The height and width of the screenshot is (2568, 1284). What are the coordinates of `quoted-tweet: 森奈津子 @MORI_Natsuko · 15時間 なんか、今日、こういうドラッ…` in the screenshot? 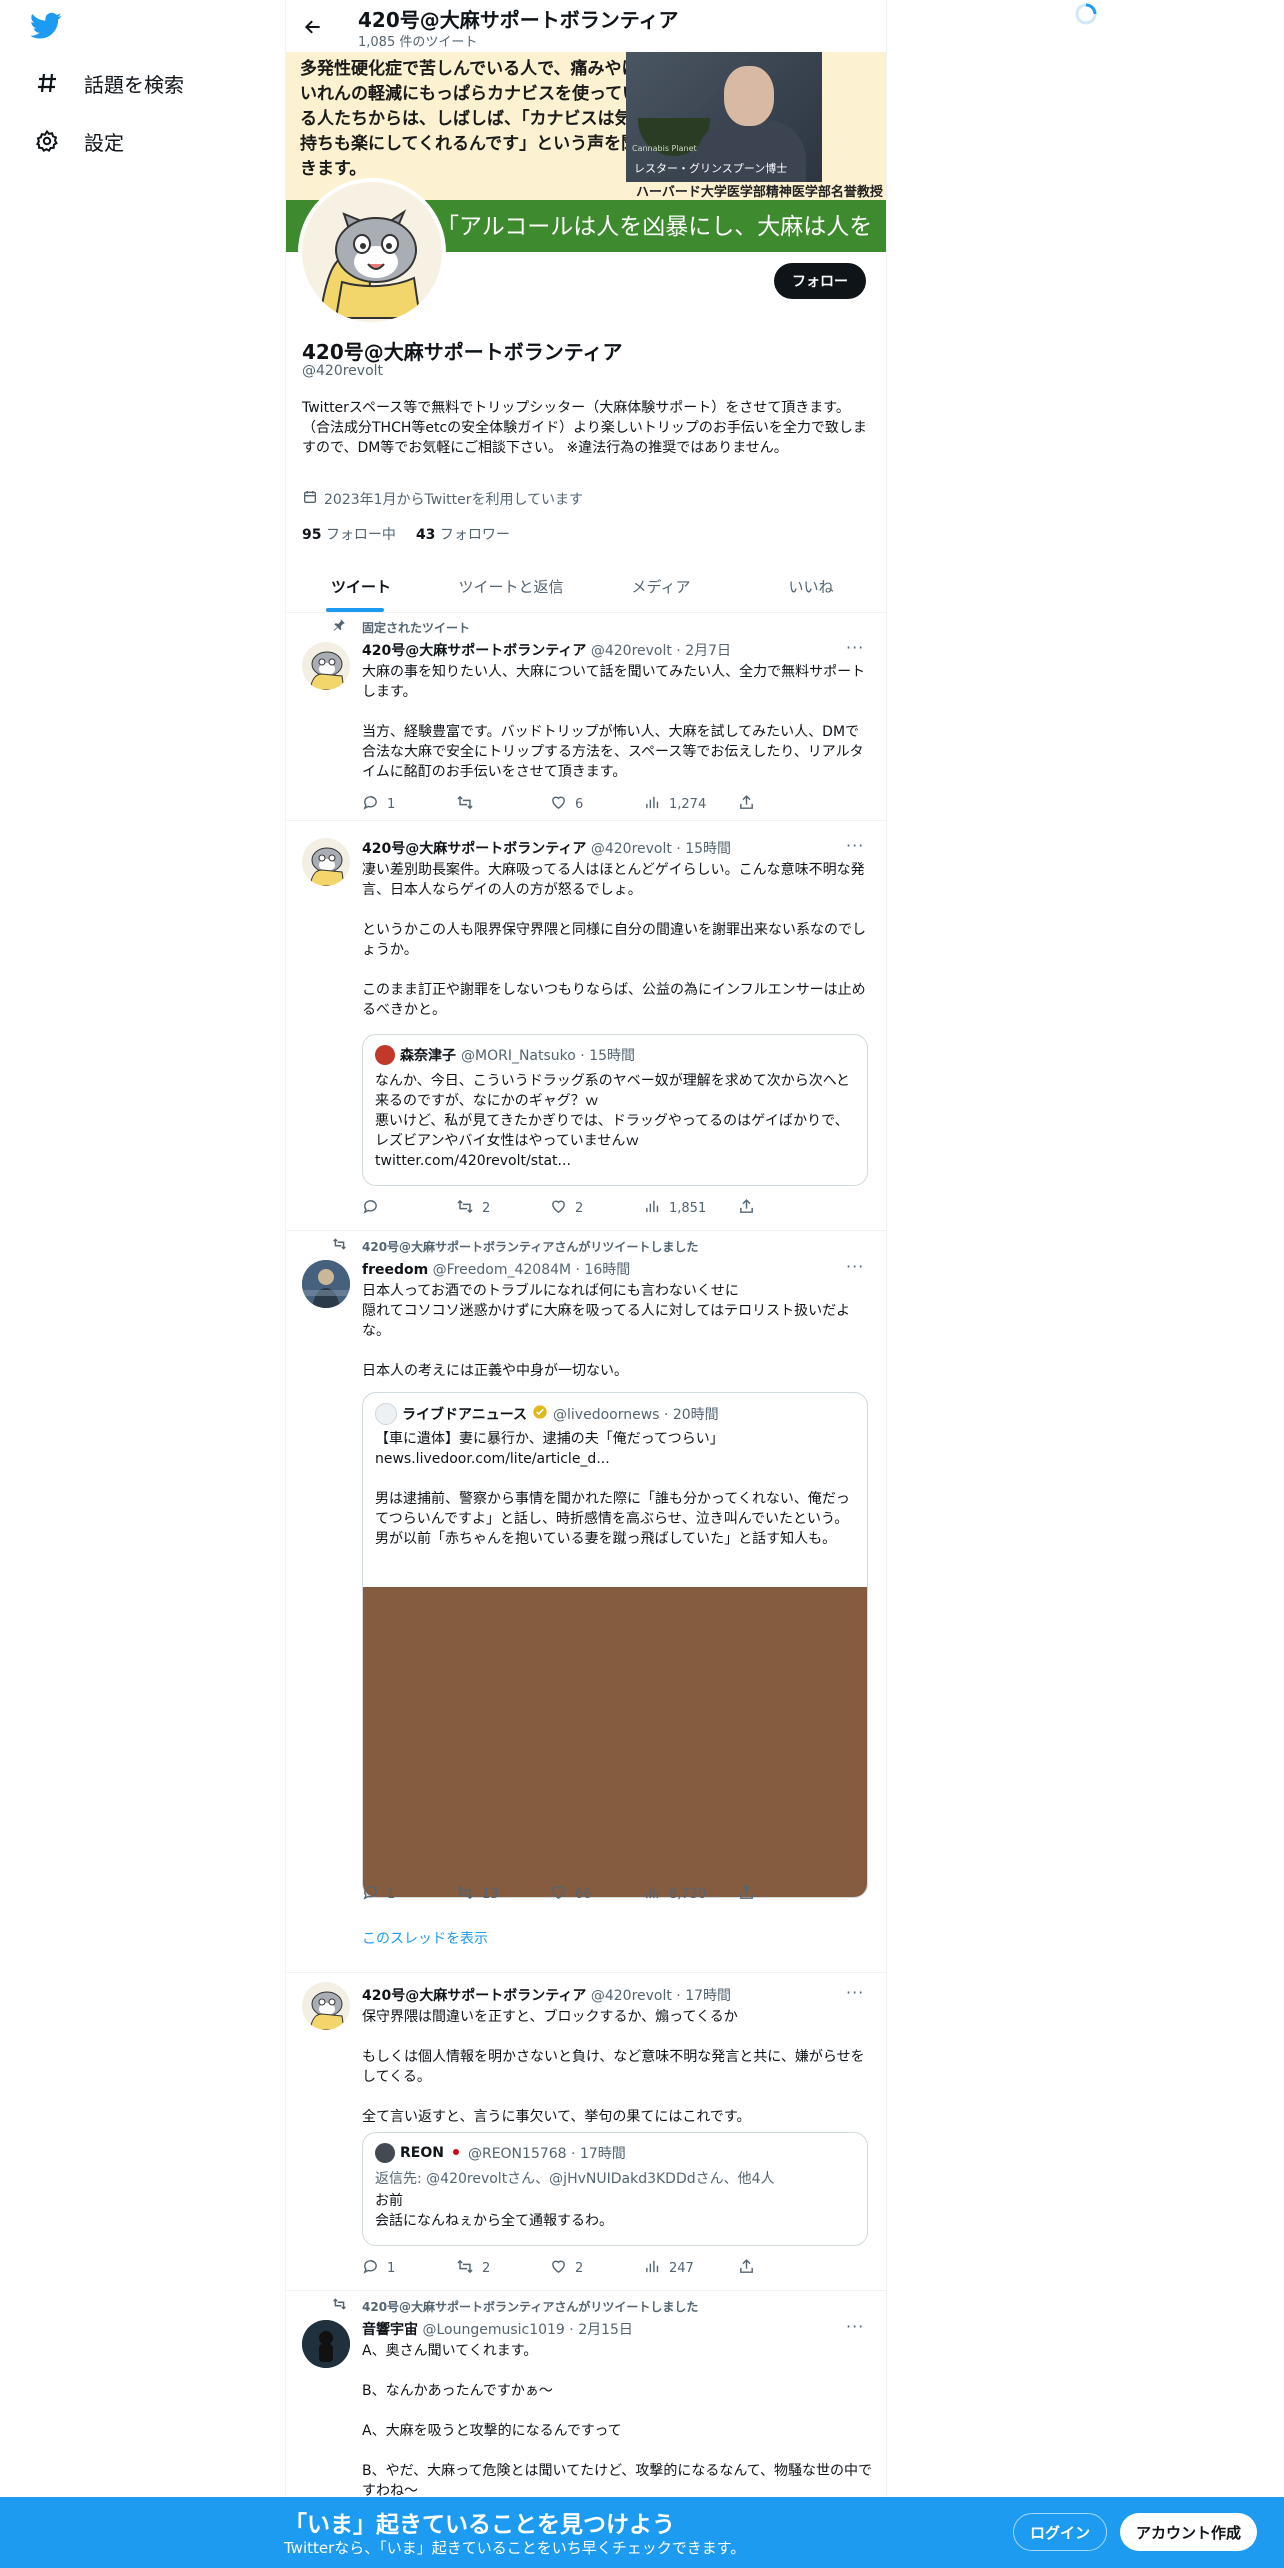 It's located at (615, 1110).